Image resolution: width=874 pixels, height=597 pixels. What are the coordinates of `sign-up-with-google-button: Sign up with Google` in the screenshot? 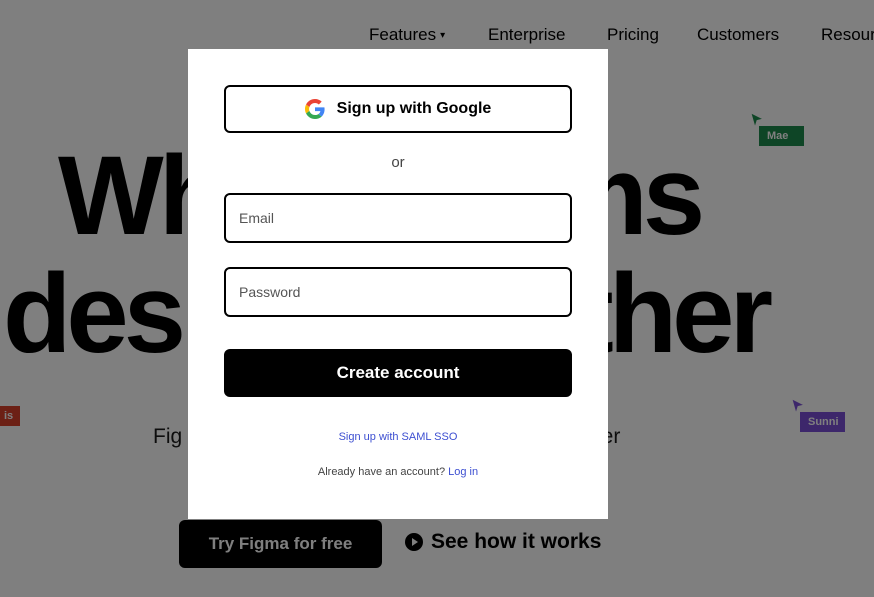 It's located at (398, 109).